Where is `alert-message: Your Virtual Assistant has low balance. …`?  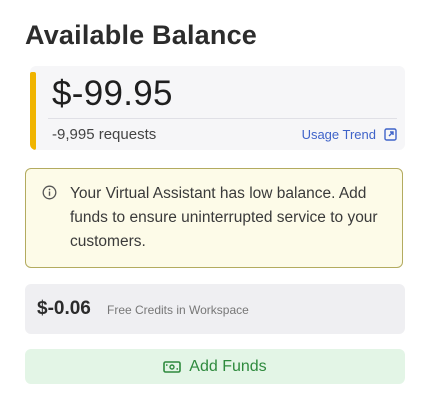
alert-message: Your Virtual Assistant has low balance. … is located at coordinates (224, 217).